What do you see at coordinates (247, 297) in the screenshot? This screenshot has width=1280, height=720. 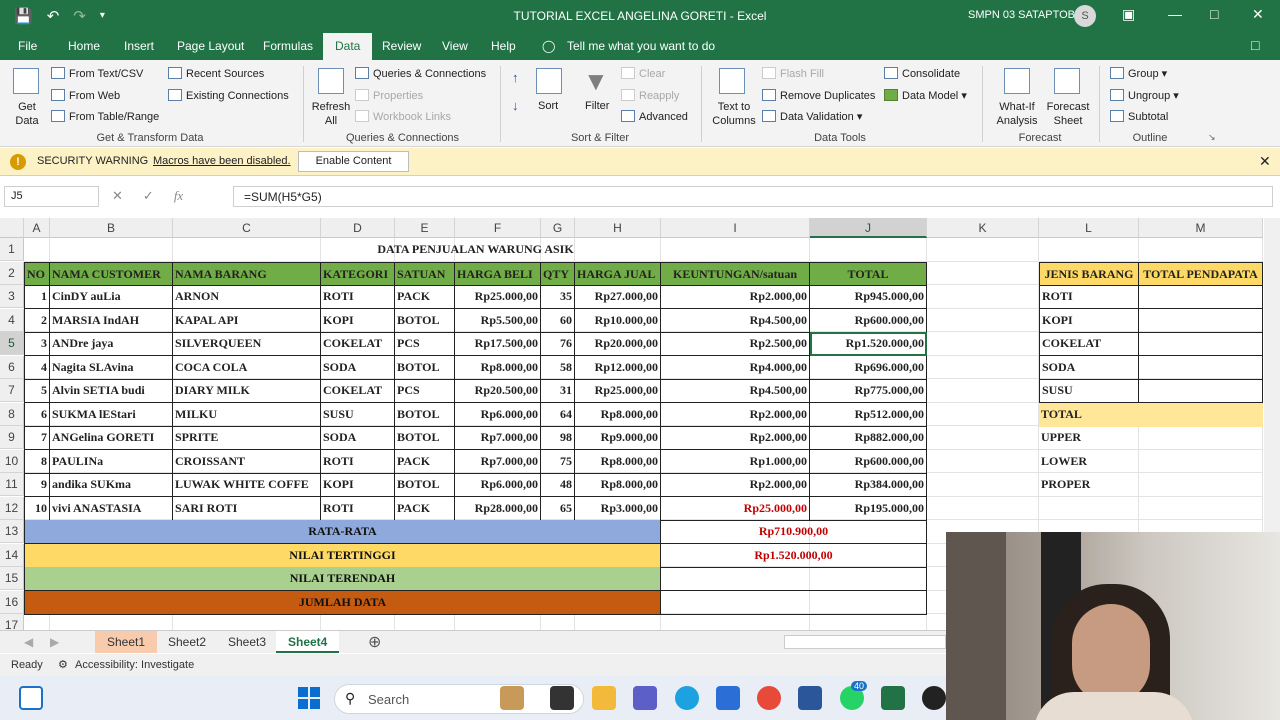 I see `table-cell: ARNON` at bounding box center [247, 297].